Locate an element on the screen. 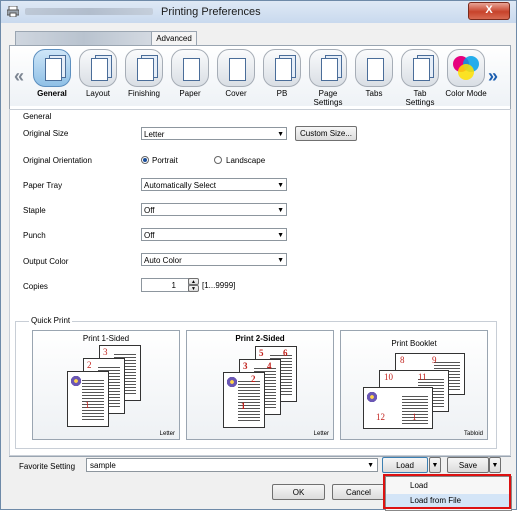 The width and height of the screenshot is (517, 511). ribbon-item-page-settings: Page Settings is located at coordinates (328, 78).